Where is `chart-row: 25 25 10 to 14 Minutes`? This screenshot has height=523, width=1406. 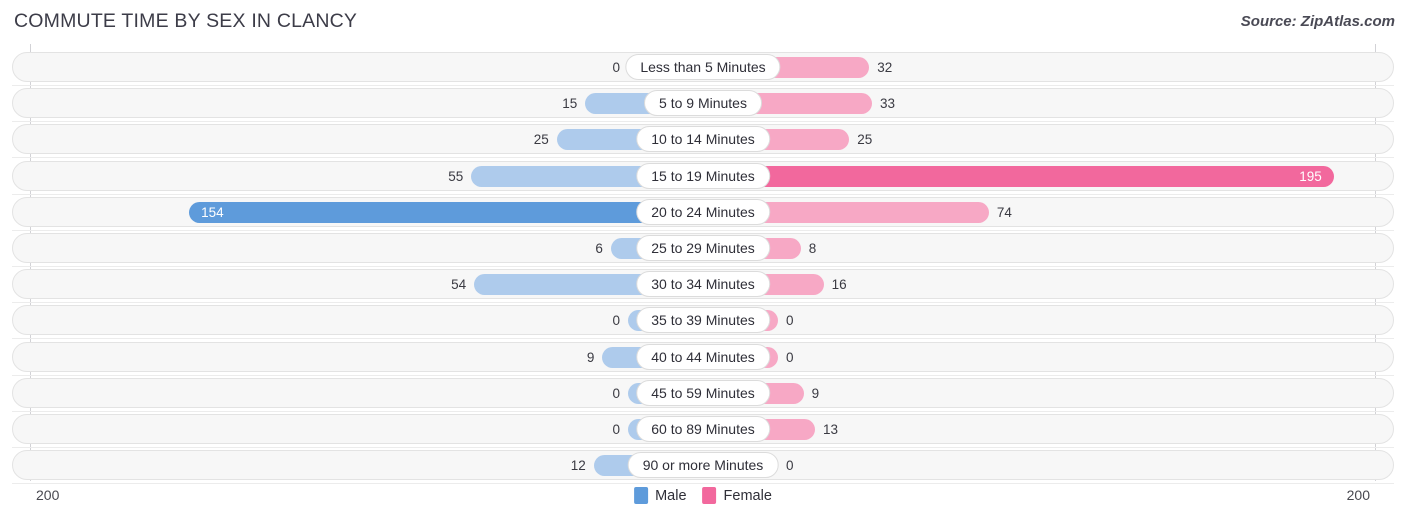 chart-row: 25 25 10 to 14 Minutes is located at coordinates (703, 141).